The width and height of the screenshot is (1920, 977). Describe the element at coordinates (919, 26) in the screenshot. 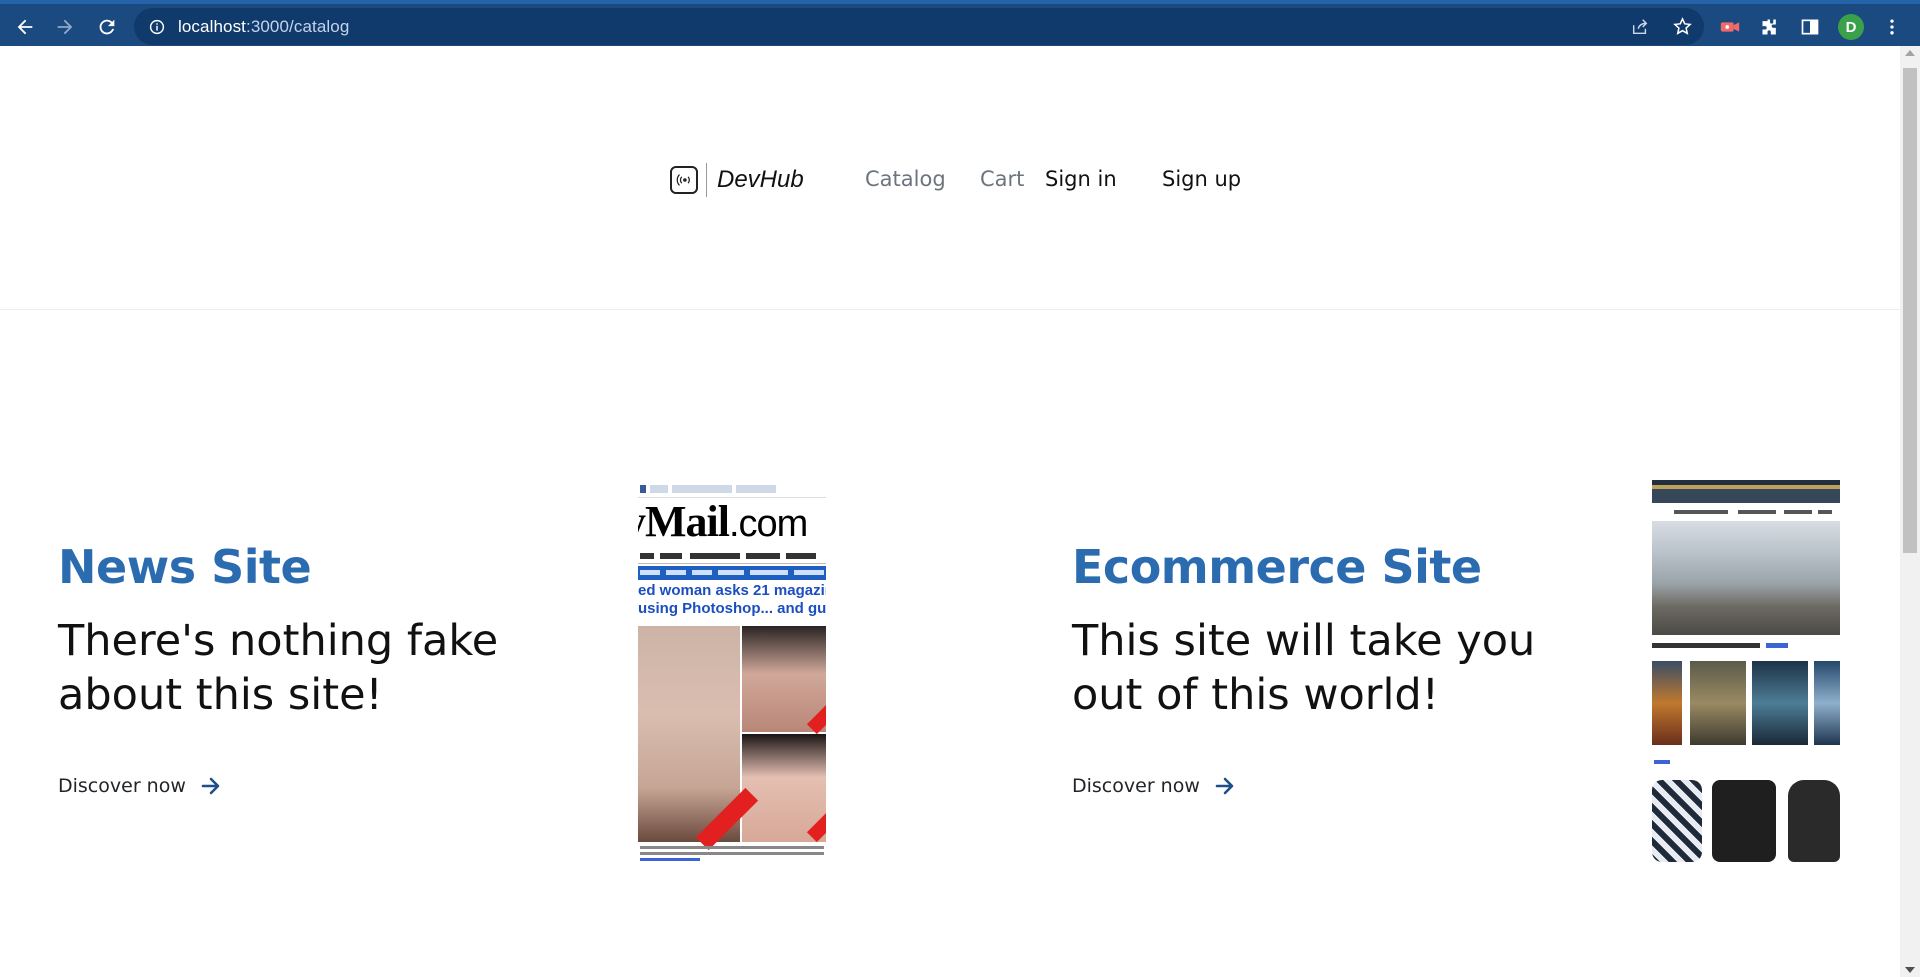

I see `address-bar: localhost:3000/catalog` at that location.